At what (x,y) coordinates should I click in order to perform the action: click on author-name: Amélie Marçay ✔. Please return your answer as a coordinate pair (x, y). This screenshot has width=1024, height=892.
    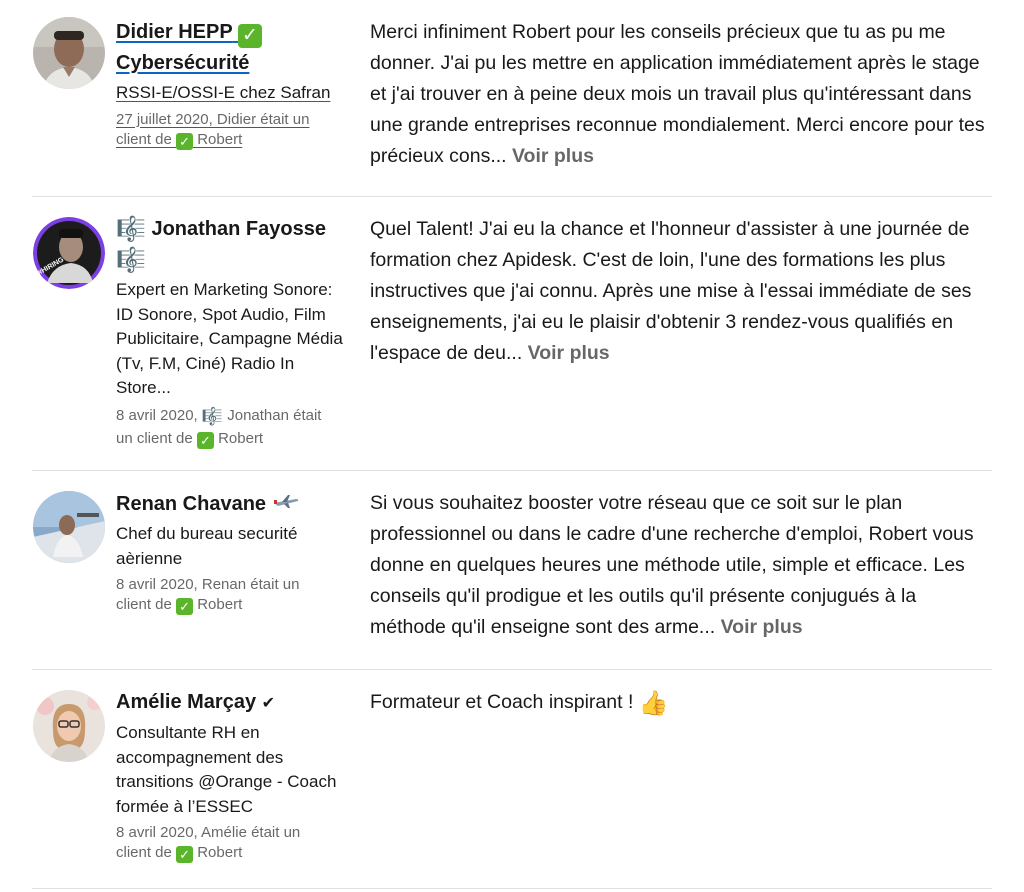
    Looking at the image, I should click on (233, 703).